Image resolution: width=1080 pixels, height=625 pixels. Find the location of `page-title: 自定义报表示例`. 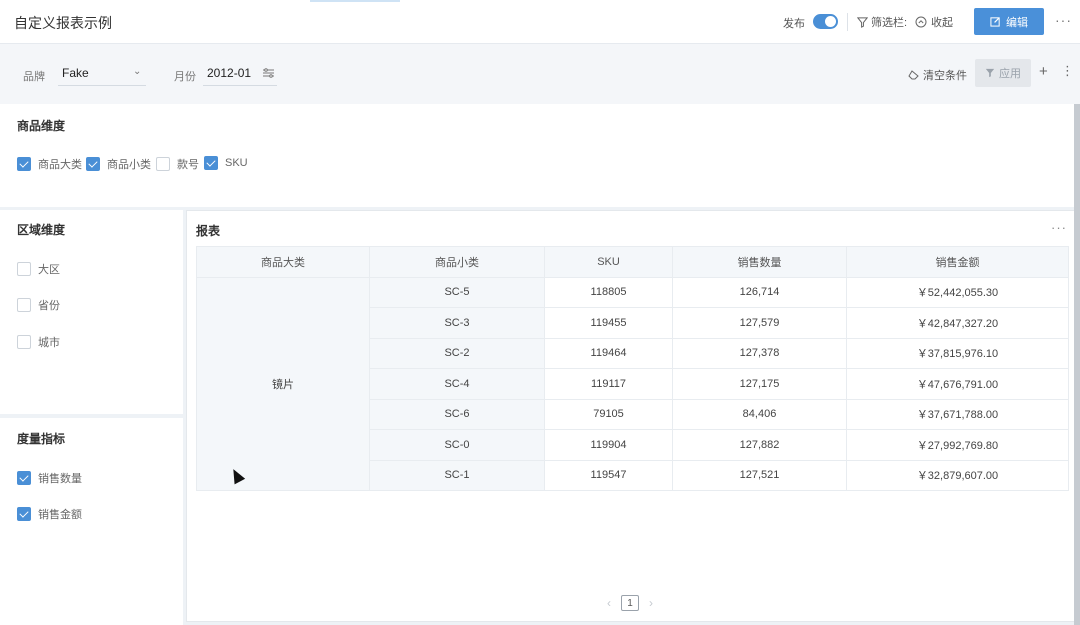

page-title: 自定义报表示例 is located at coordinates (63, 23).